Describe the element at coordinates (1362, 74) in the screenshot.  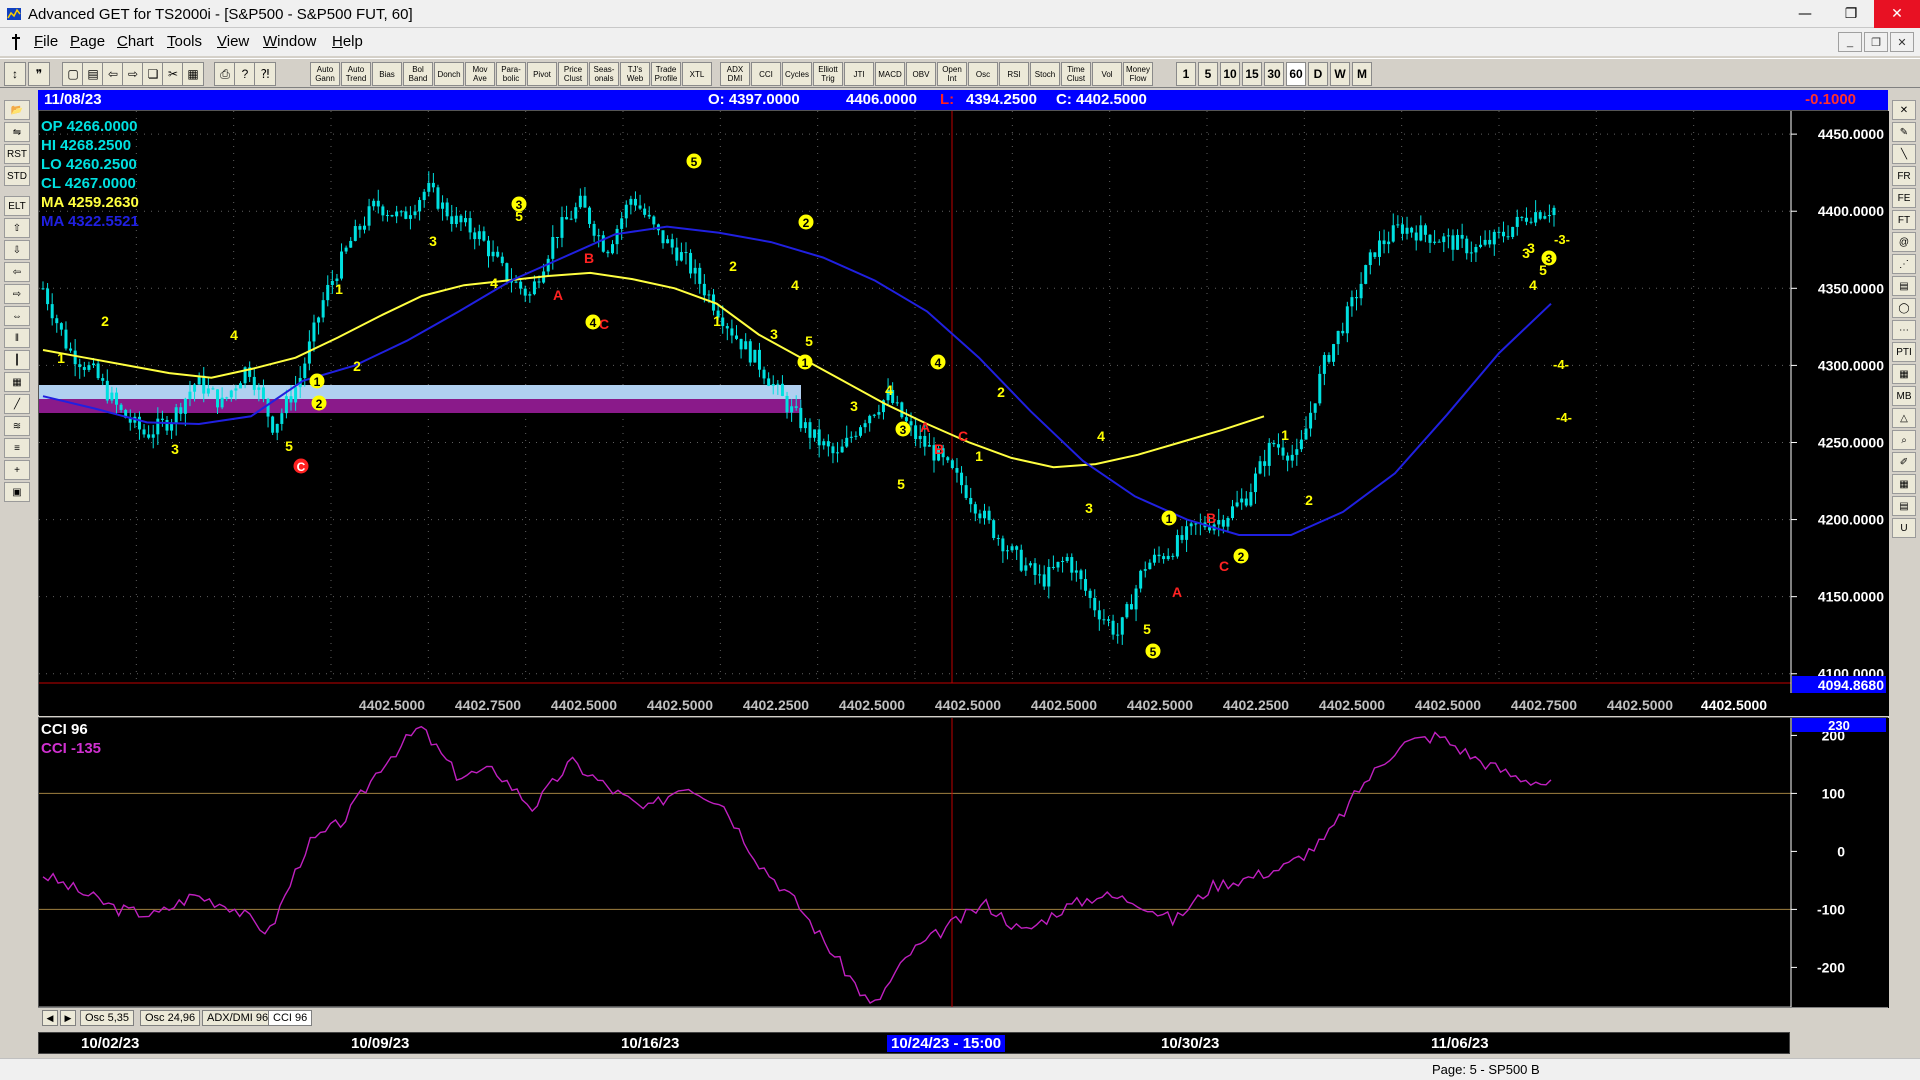
I see `period-button: M` at that location.